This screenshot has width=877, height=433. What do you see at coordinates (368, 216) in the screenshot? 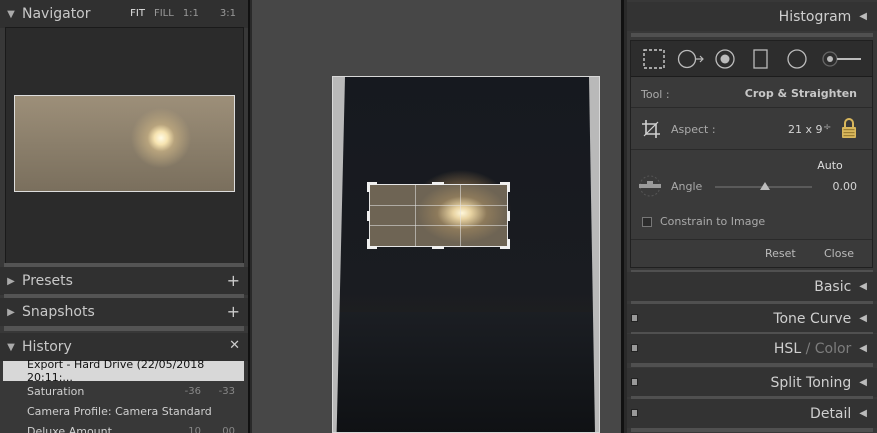
I see `crop-handle-left` at bounding box center [368, 216].